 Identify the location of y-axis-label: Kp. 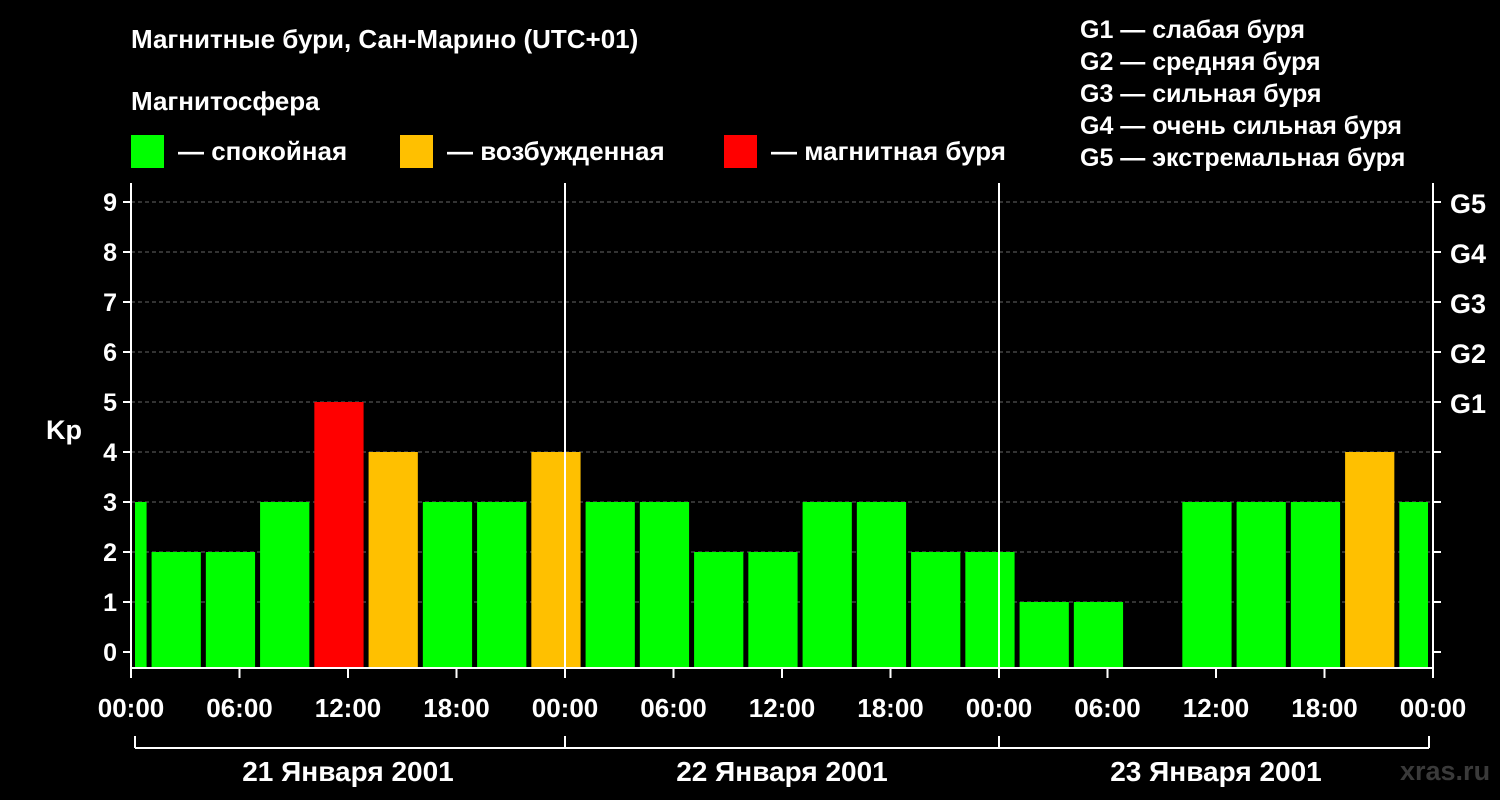
(64, 430).